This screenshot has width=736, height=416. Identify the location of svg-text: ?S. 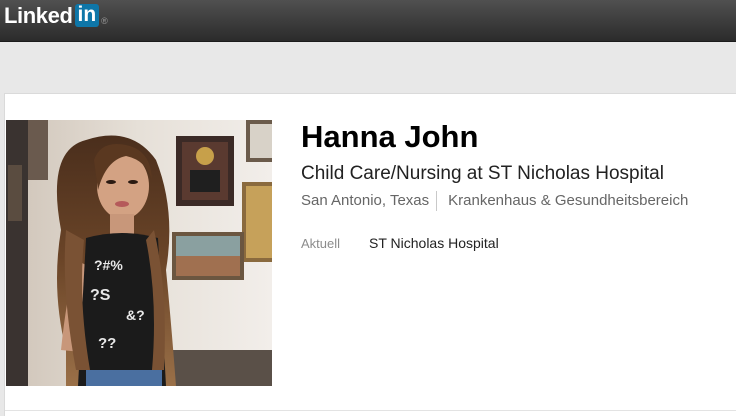
(100, 295).